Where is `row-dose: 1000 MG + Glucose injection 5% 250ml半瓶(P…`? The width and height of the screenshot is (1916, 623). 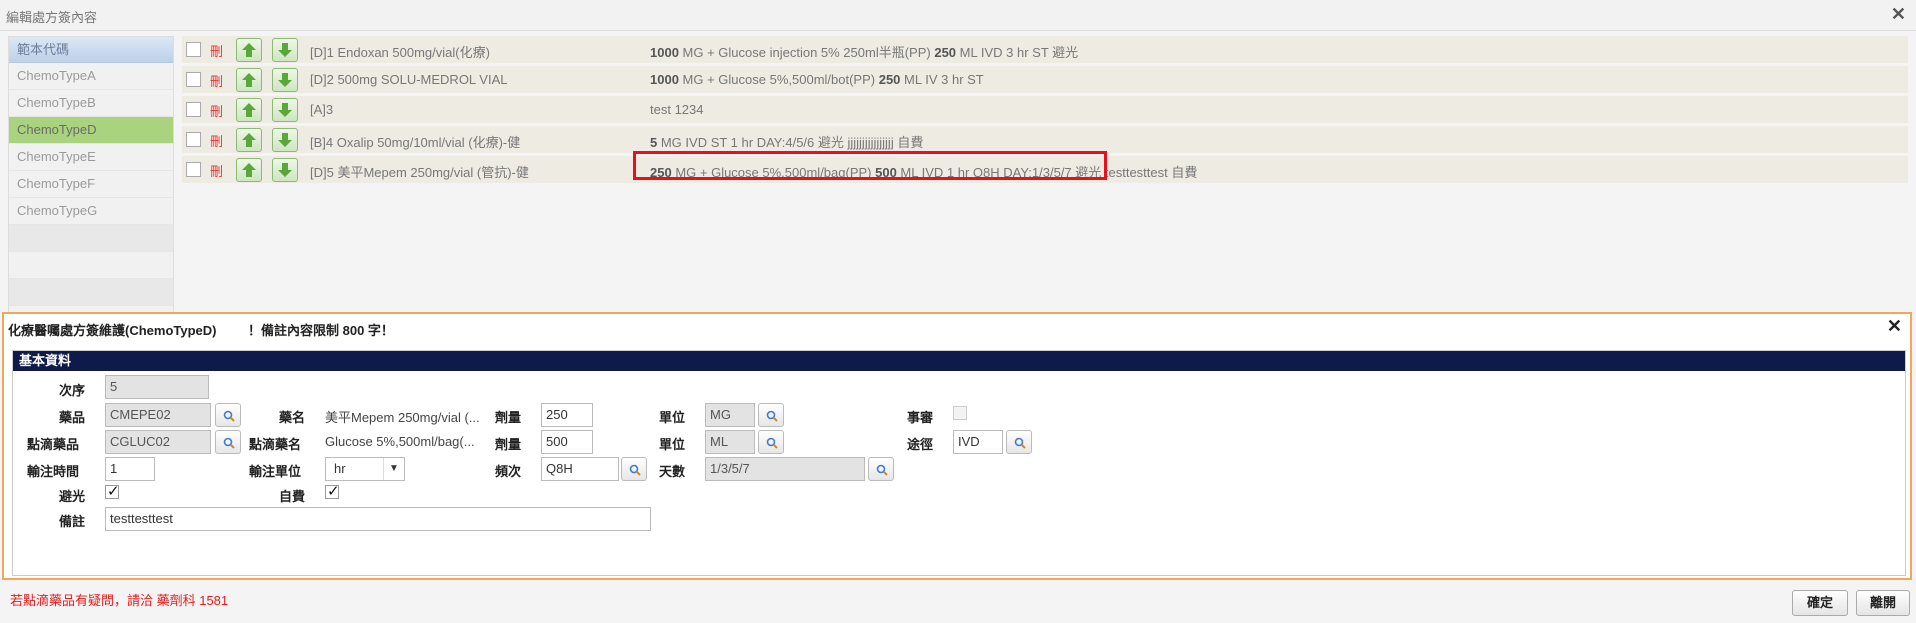 row-dose: 1000 MG + Glucose injection 5% 250ml半瓶(P… is located at coordinates (864, 52).